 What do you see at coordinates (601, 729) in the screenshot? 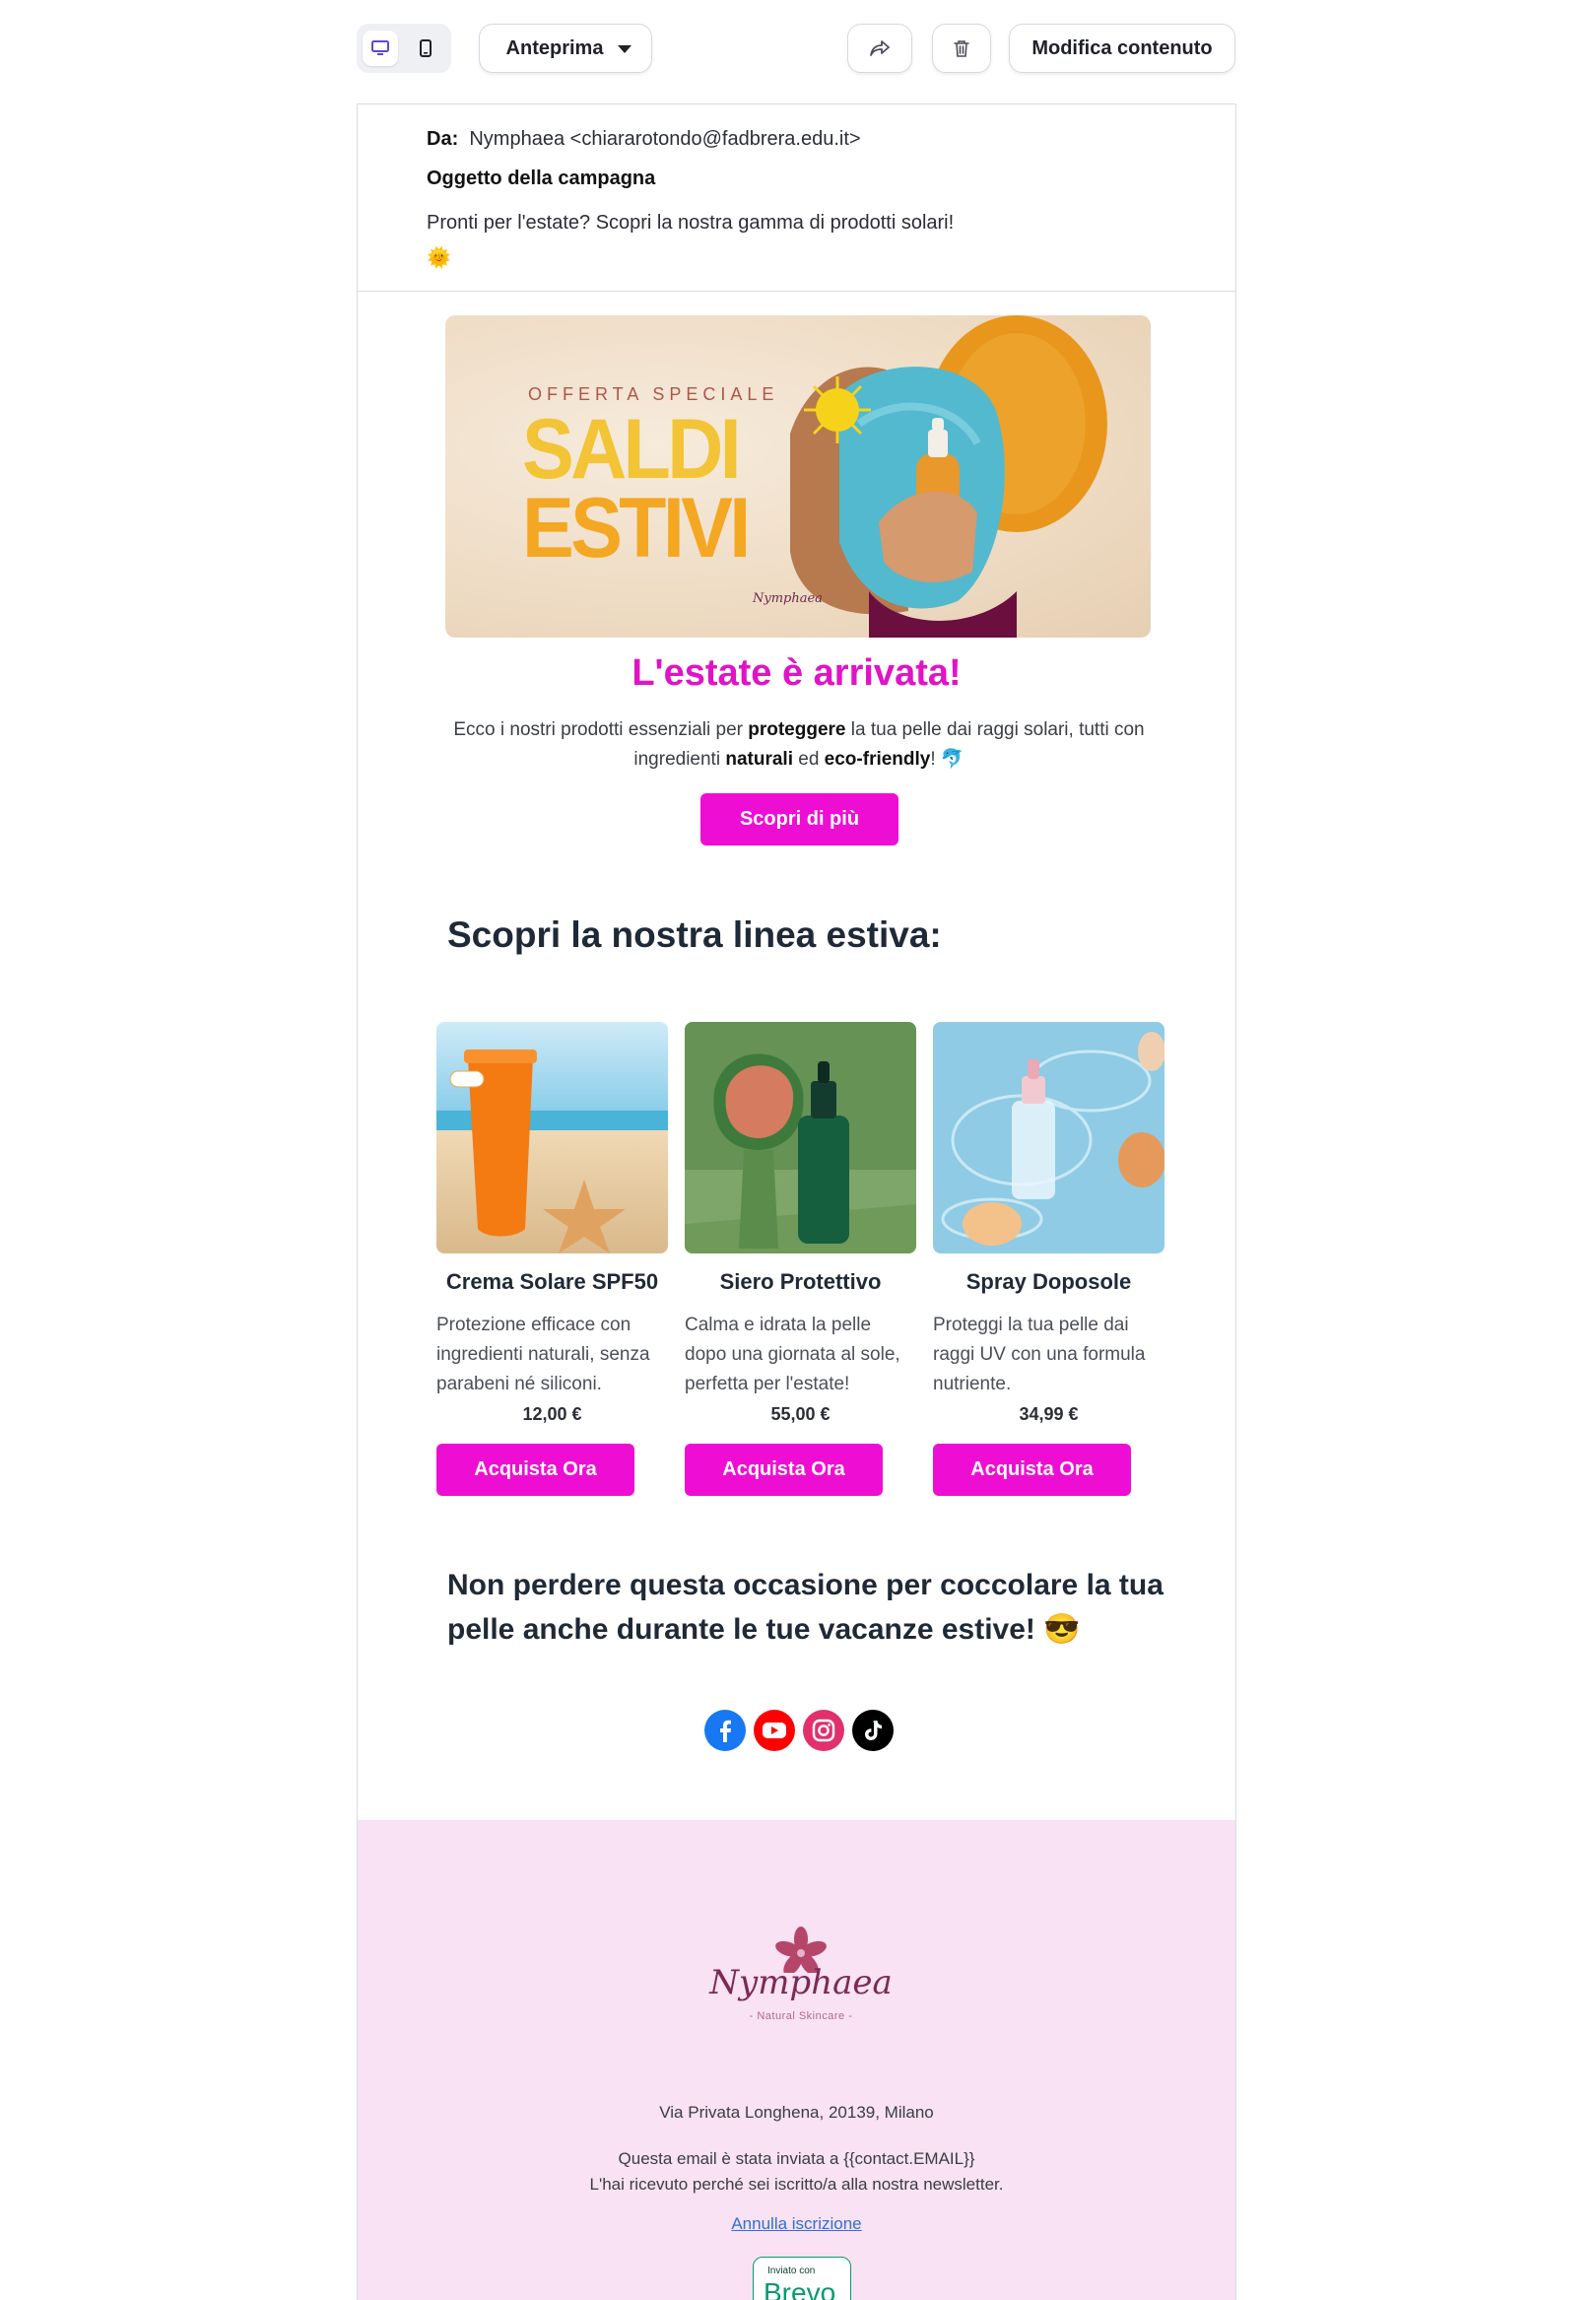
I see `intro-text-1: Ecco i nostri prodotti essenziali per` at bounding box center [601, 729].